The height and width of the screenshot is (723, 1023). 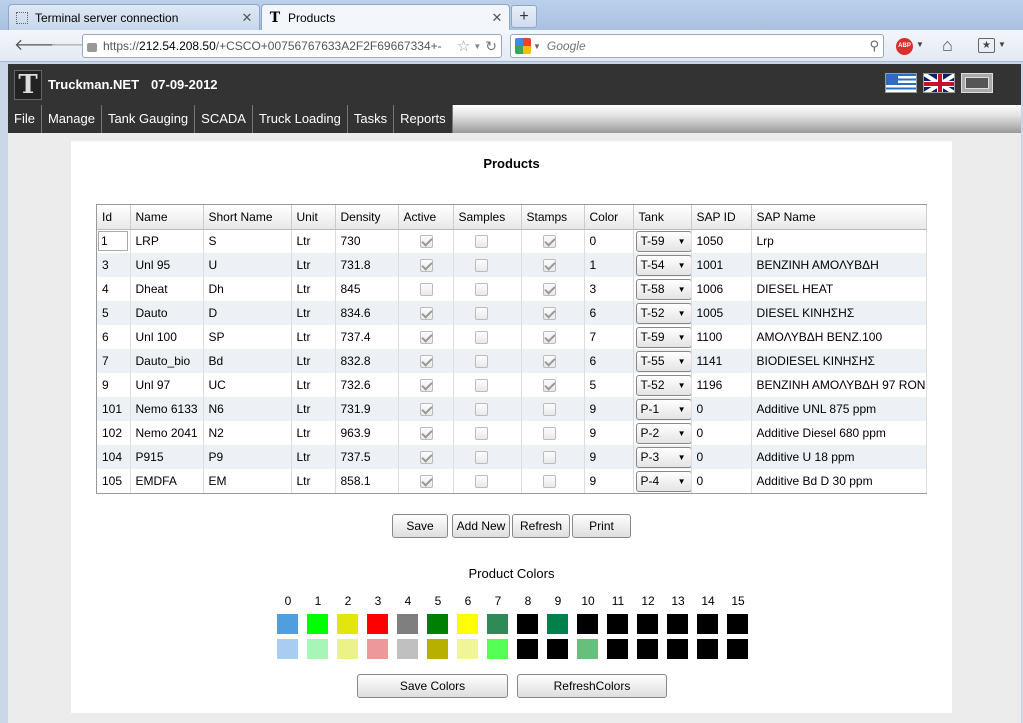 I want to click on search-input, so click(x=708, y=46).